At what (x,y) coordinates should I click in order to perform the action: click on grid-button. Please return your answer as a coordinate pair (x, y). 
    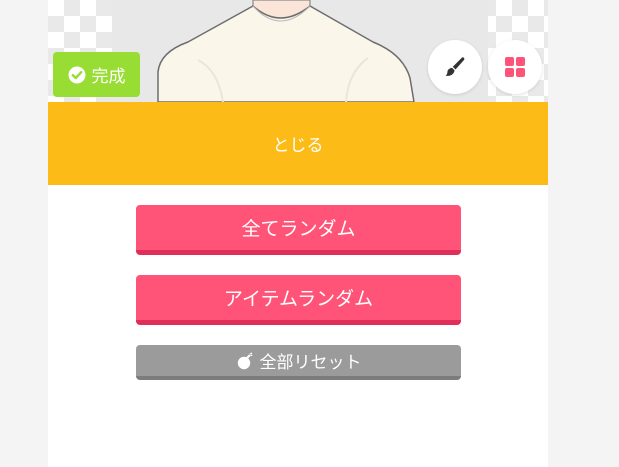
    Looking at the image, I should click on (515, 67).